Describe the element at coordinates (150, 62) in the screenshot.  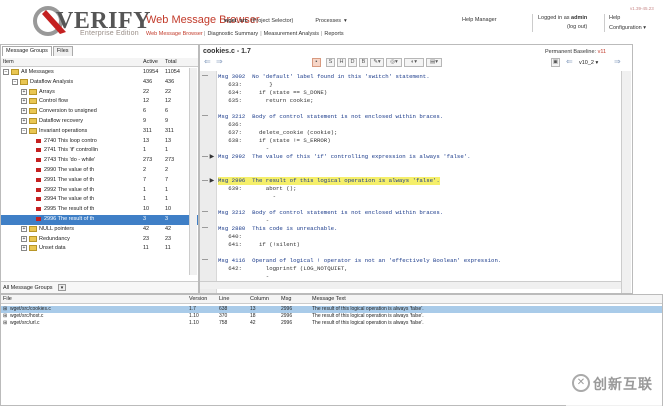
I see `col-active: Active` at that location.